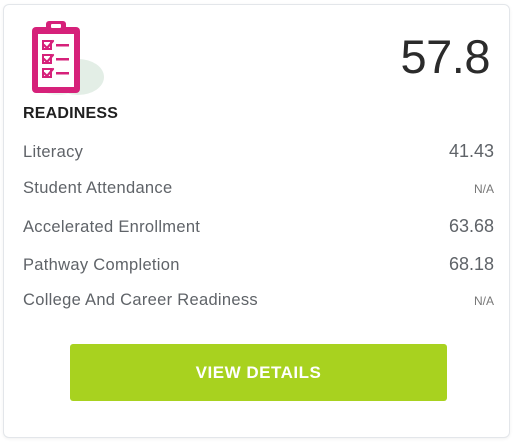  What do you see at coordinates (258, 273) in the screenshot?
I see `metric-row-pathway-completion: Pathway Completion 68.18` at bounding box center [258, 273].